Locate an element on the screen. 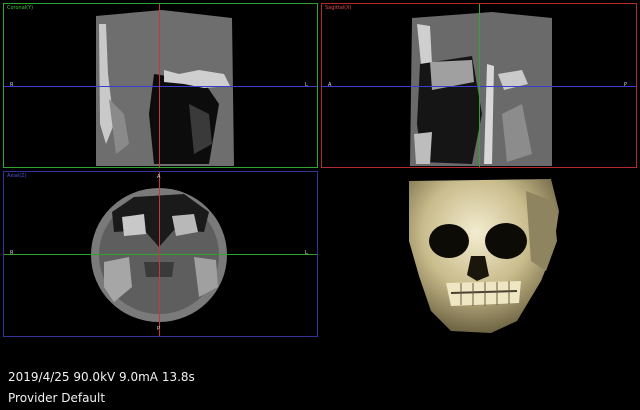  skull-3d-icon is located at coordinates (484, 256).